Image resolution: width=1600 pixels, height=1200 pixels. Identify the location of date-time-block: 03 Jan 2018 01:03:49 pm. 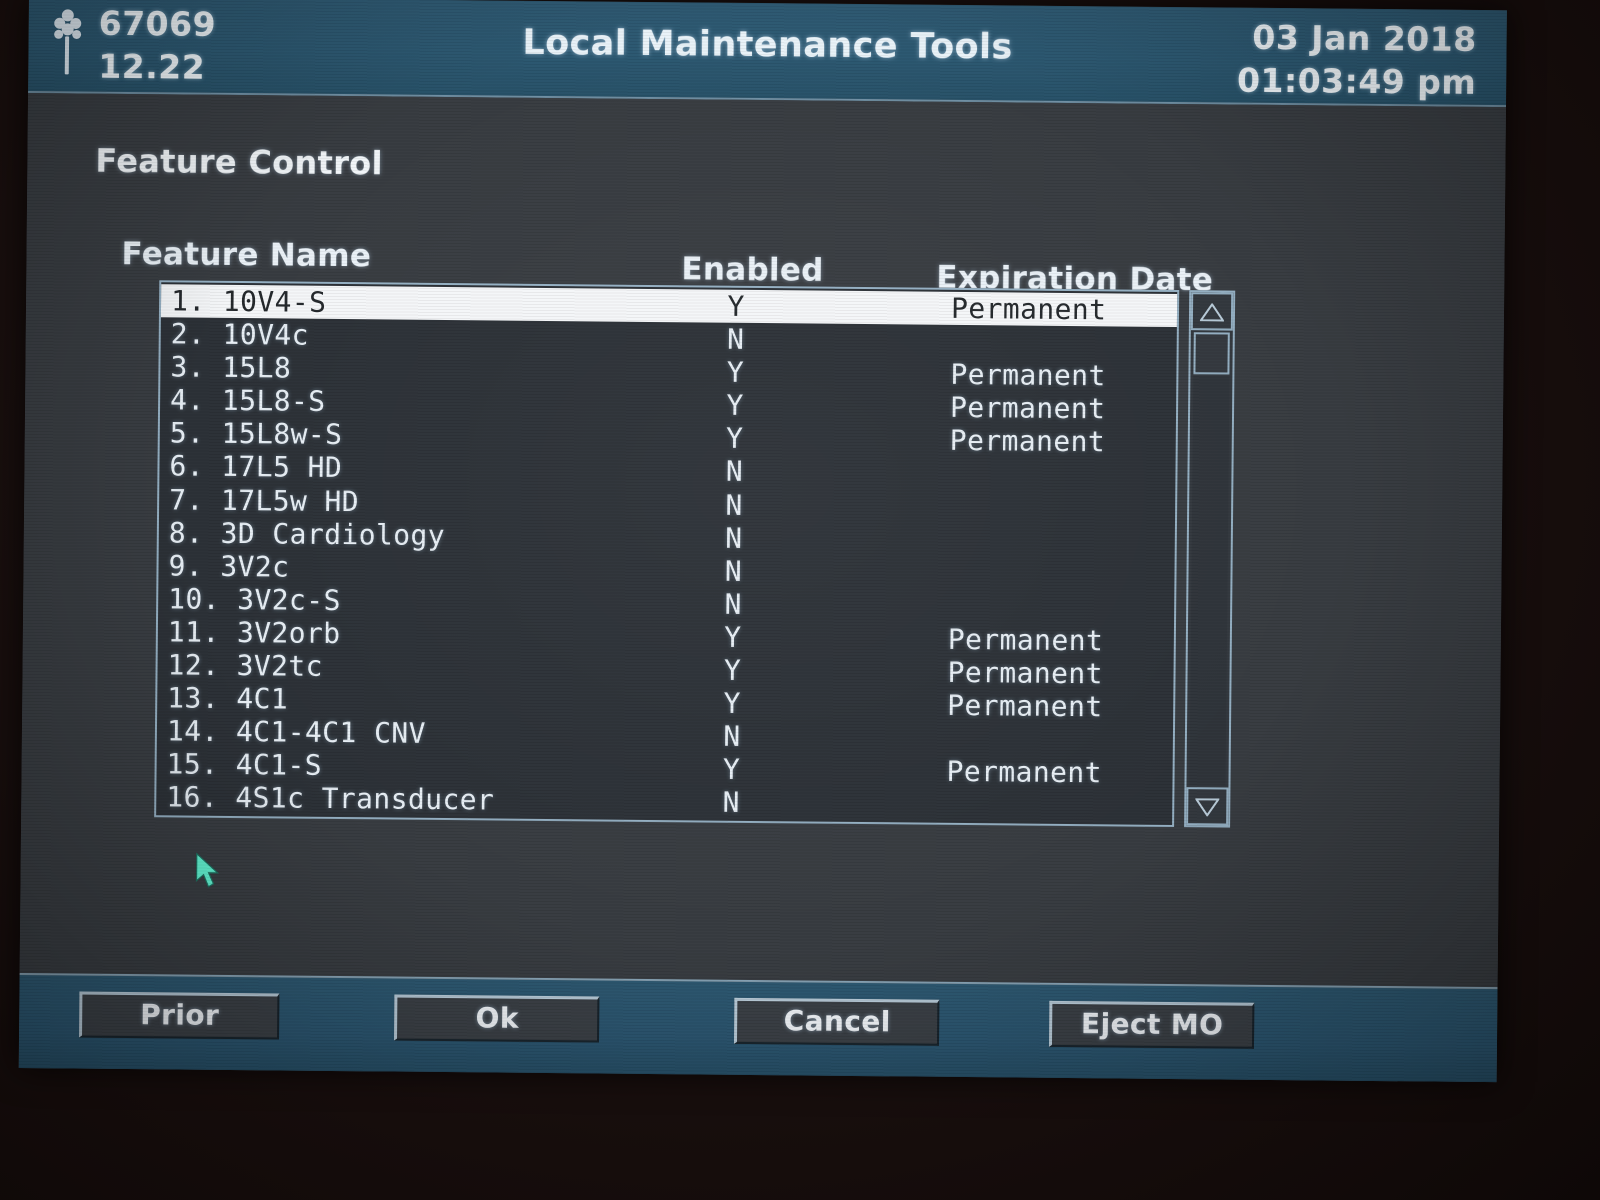
(1357, 60).